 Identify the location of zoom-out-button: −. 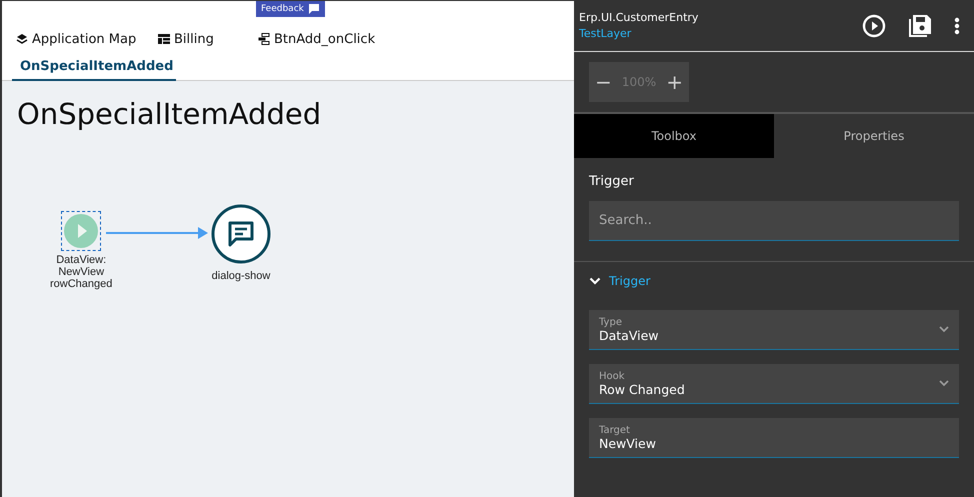
(603, 82).